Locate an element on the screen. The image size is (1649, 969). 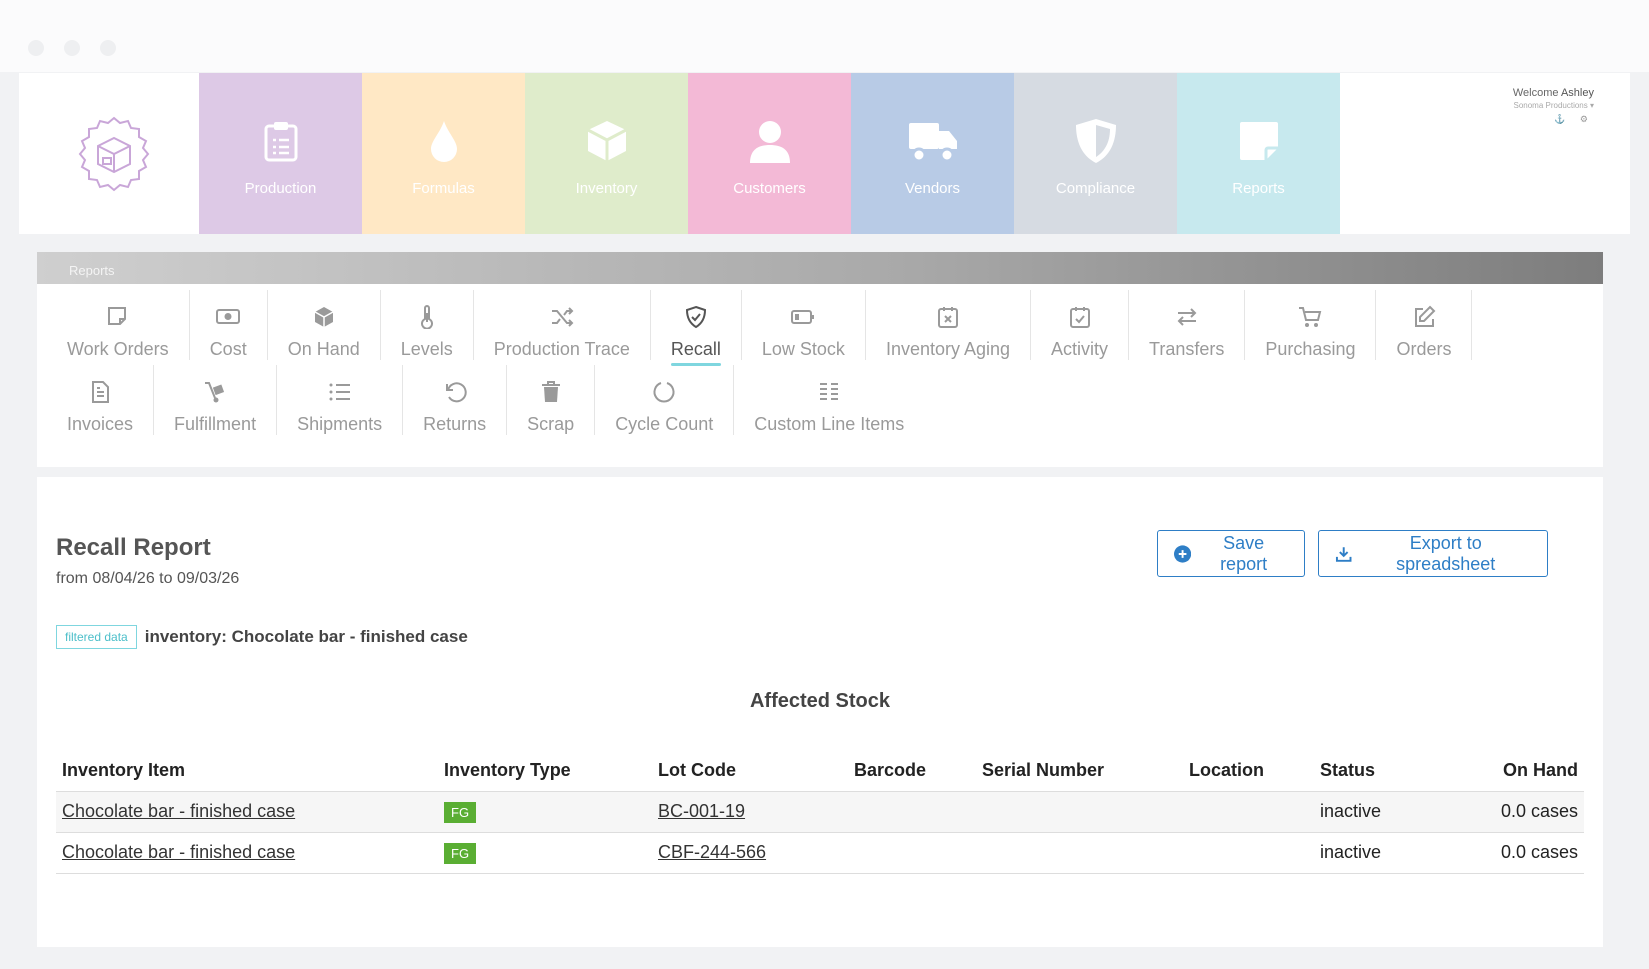
logo-box-icon is located at coordinates (113, 153).